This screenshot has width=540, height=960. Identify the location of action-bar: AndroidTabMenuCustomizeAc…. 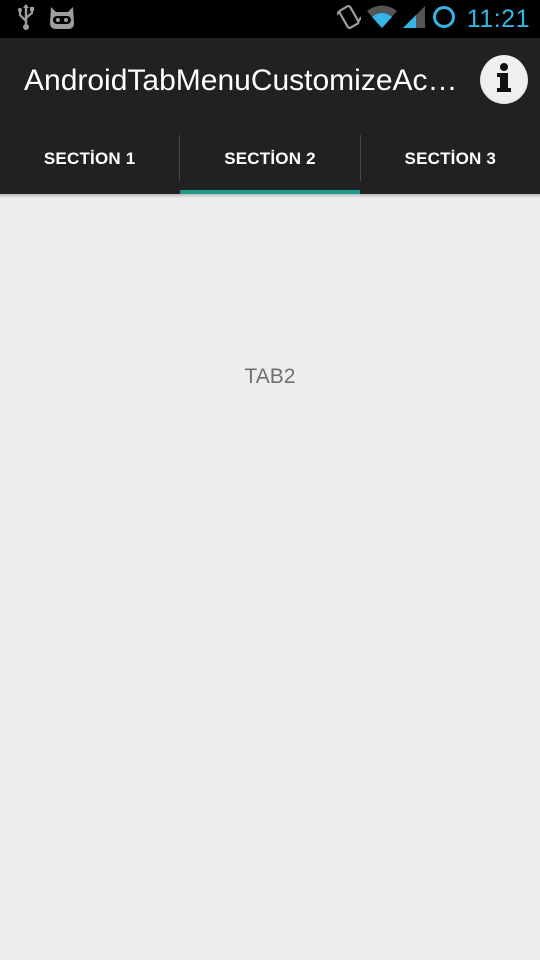
(270, 81).